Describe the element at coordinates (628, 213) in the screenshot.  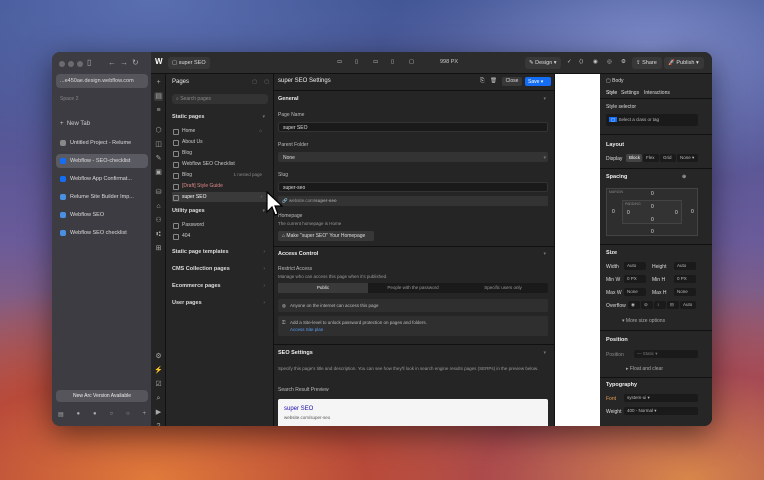
I see `padding-left: 0` at that location.